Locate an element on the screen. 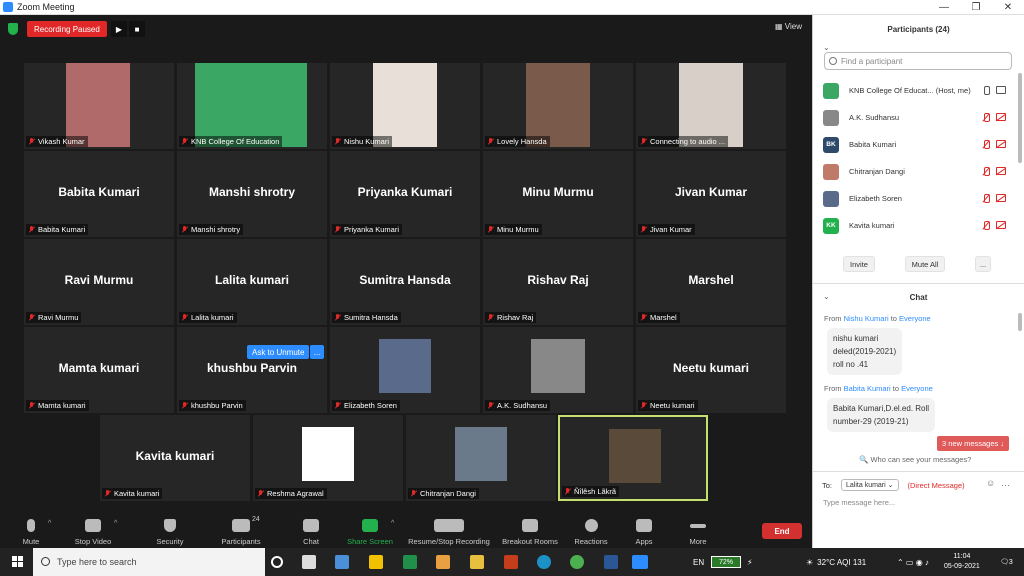  video-tile: Lalita kumari Lalita kumari is located at coordinates (252, 282).